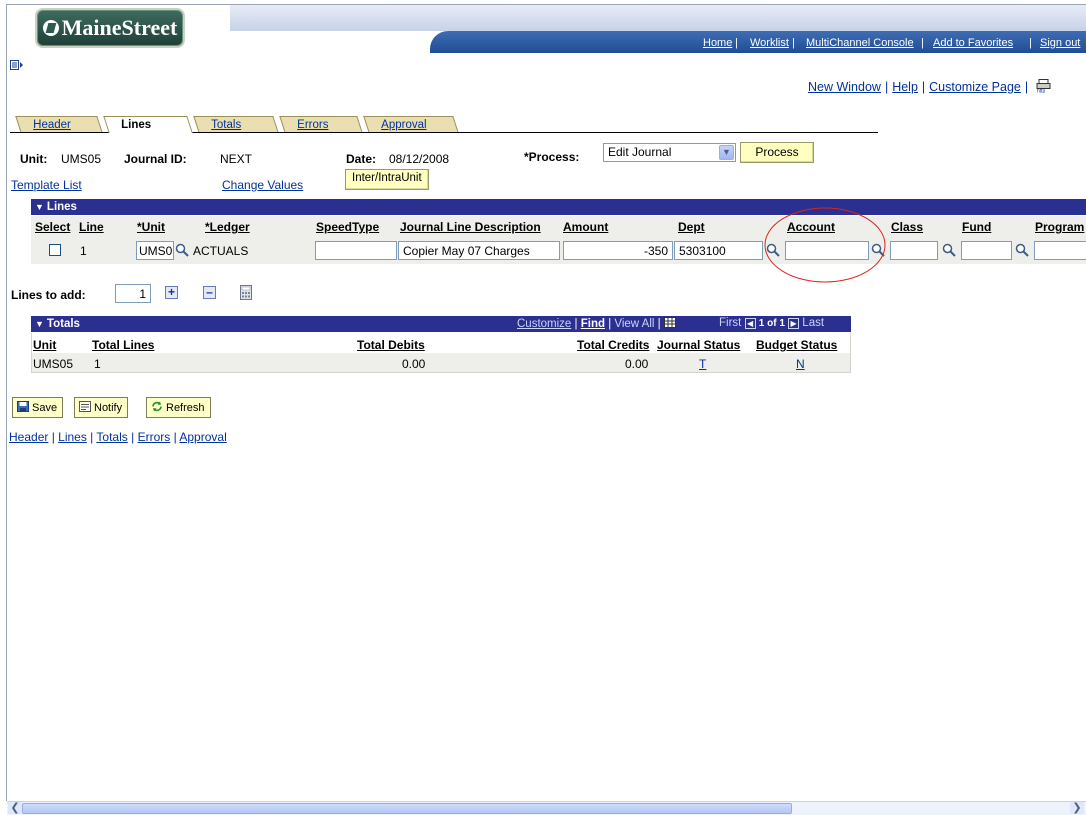 The height and width of the screenshot is (815, 1086). I want to click on logo-mark-icon, so click(50, 28).